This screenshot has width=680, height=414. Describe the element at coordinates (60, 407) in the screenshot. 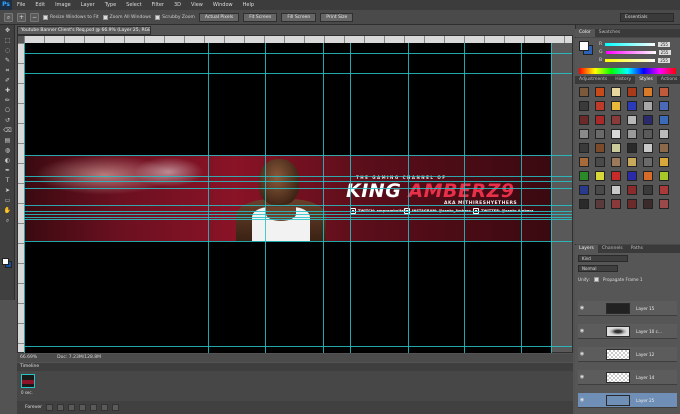

I see `prev-frame-button` at that location.